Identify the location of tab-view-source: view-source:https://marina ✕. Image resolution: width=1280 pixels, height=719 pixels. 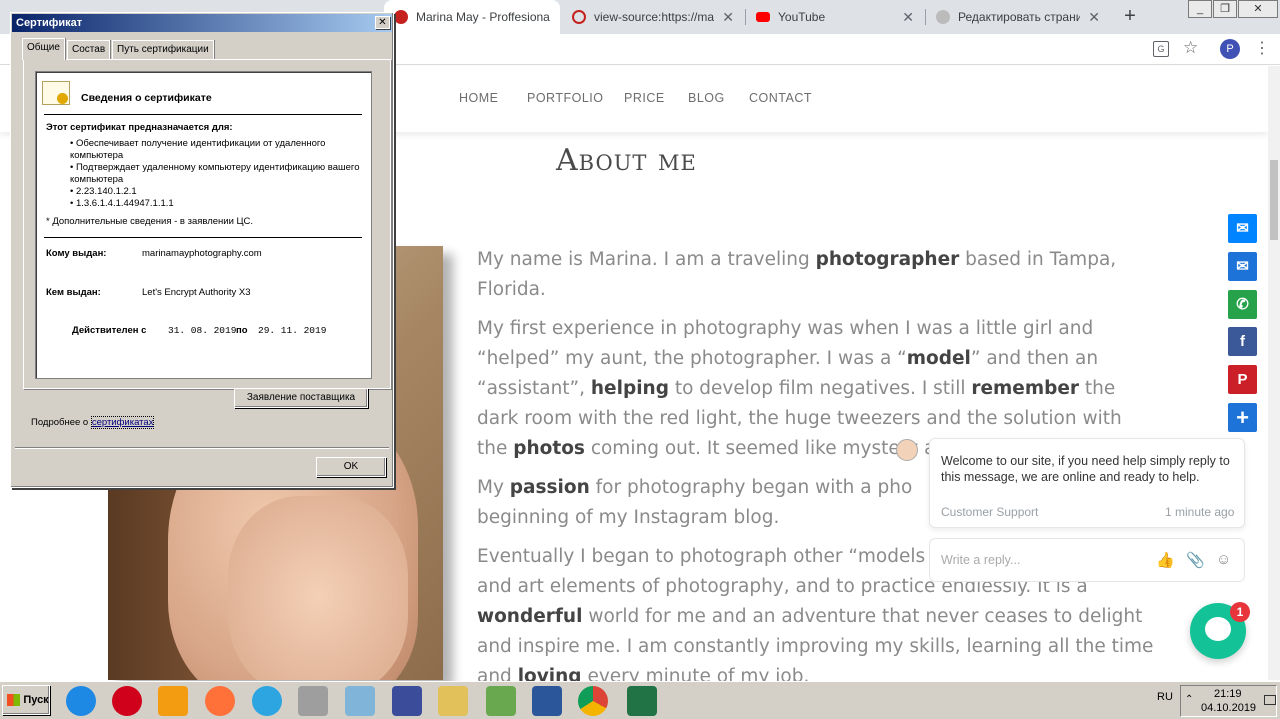
(653, 17).